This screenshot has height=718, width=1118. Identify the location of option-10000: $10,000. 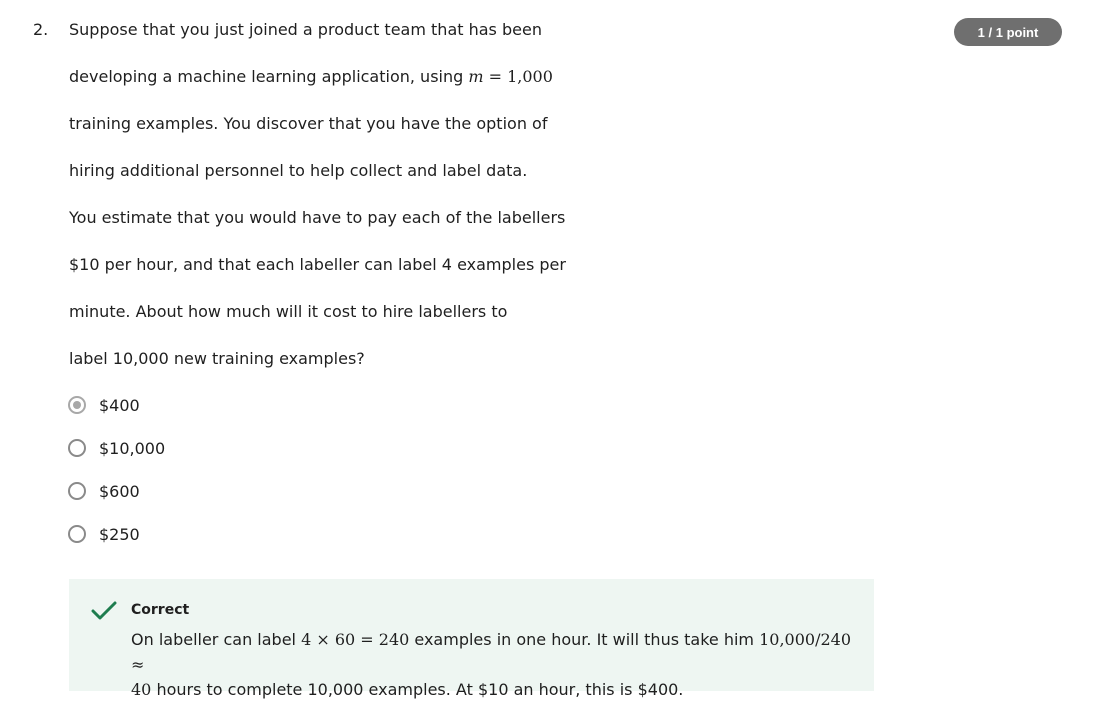
(116, 448).